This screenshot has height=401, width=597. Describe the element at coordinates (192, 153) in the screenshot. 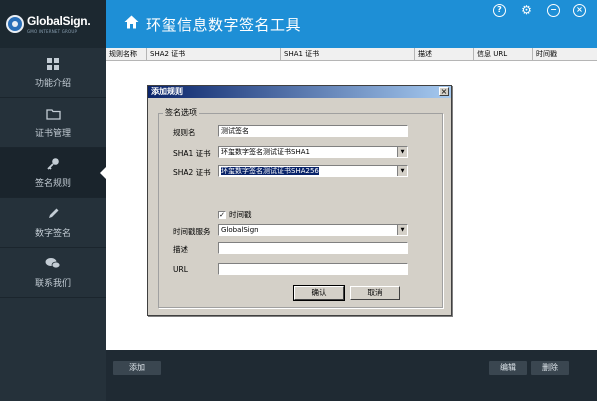

I see `sha1-label: SHA1 证书` at that location.